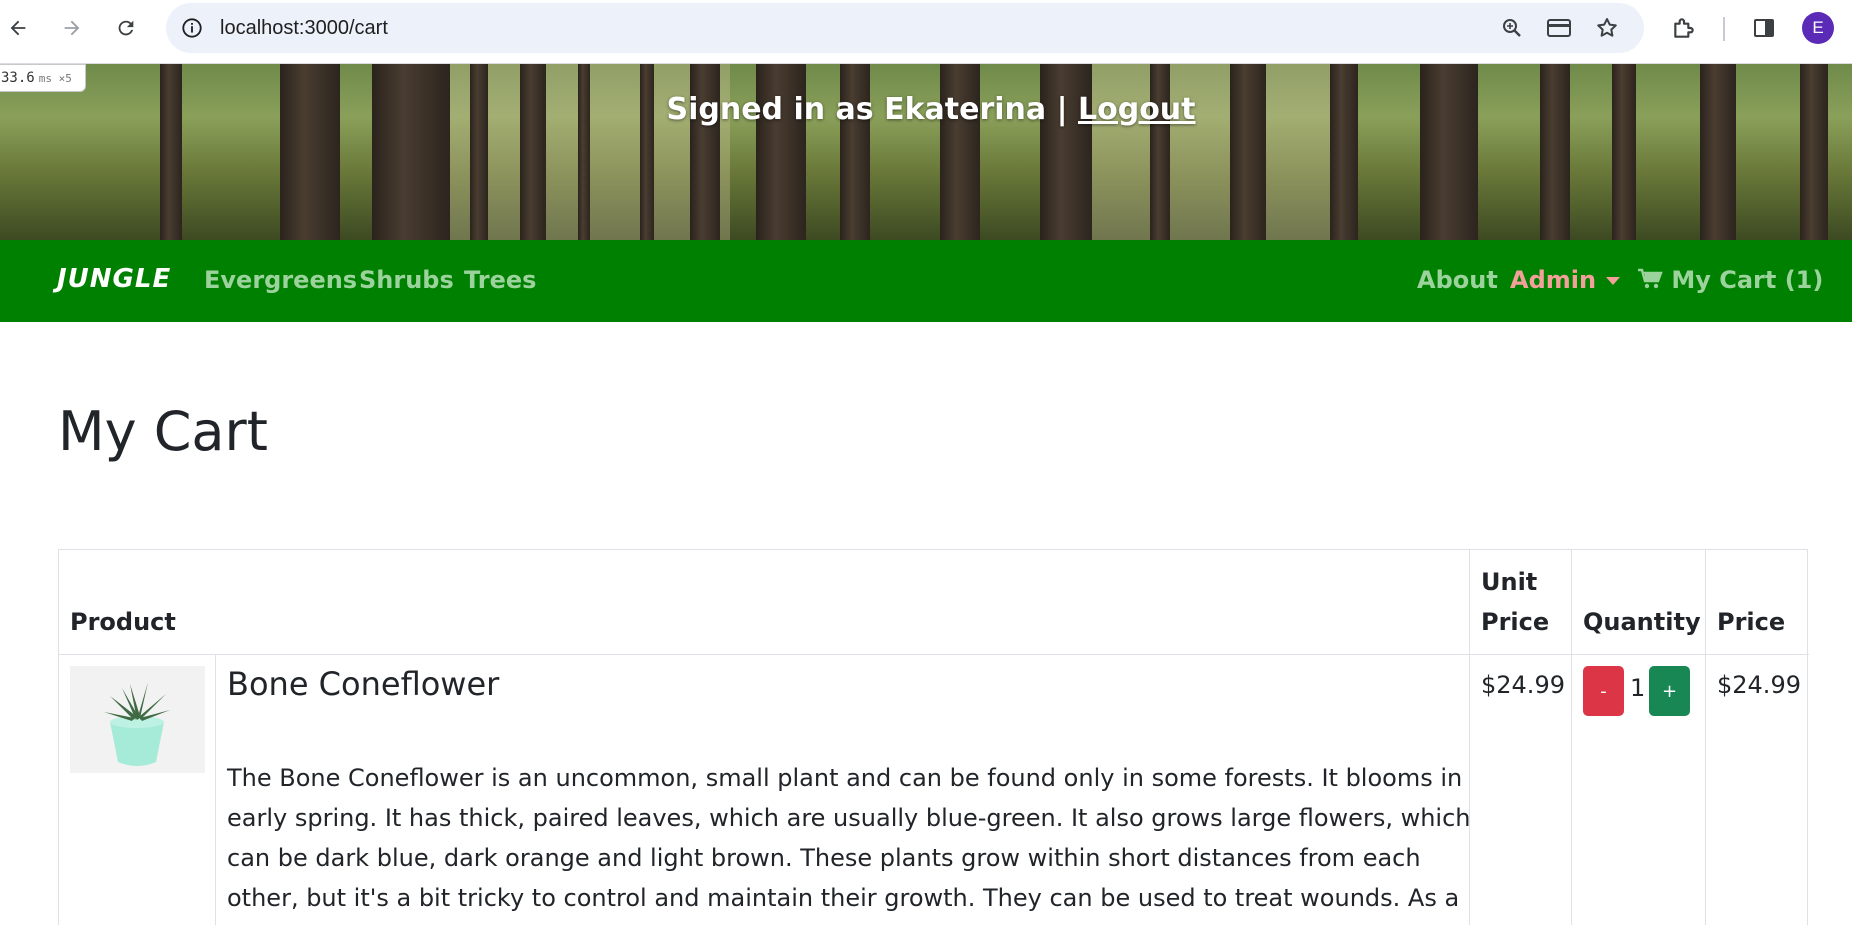 Image resolution: width=1852 pixels, height=925 pixels. What do you see at coordinates (1747, 280) in the screenshot?
I see `cart-label: My Cart (1)` at bounding box center [1747, 280].